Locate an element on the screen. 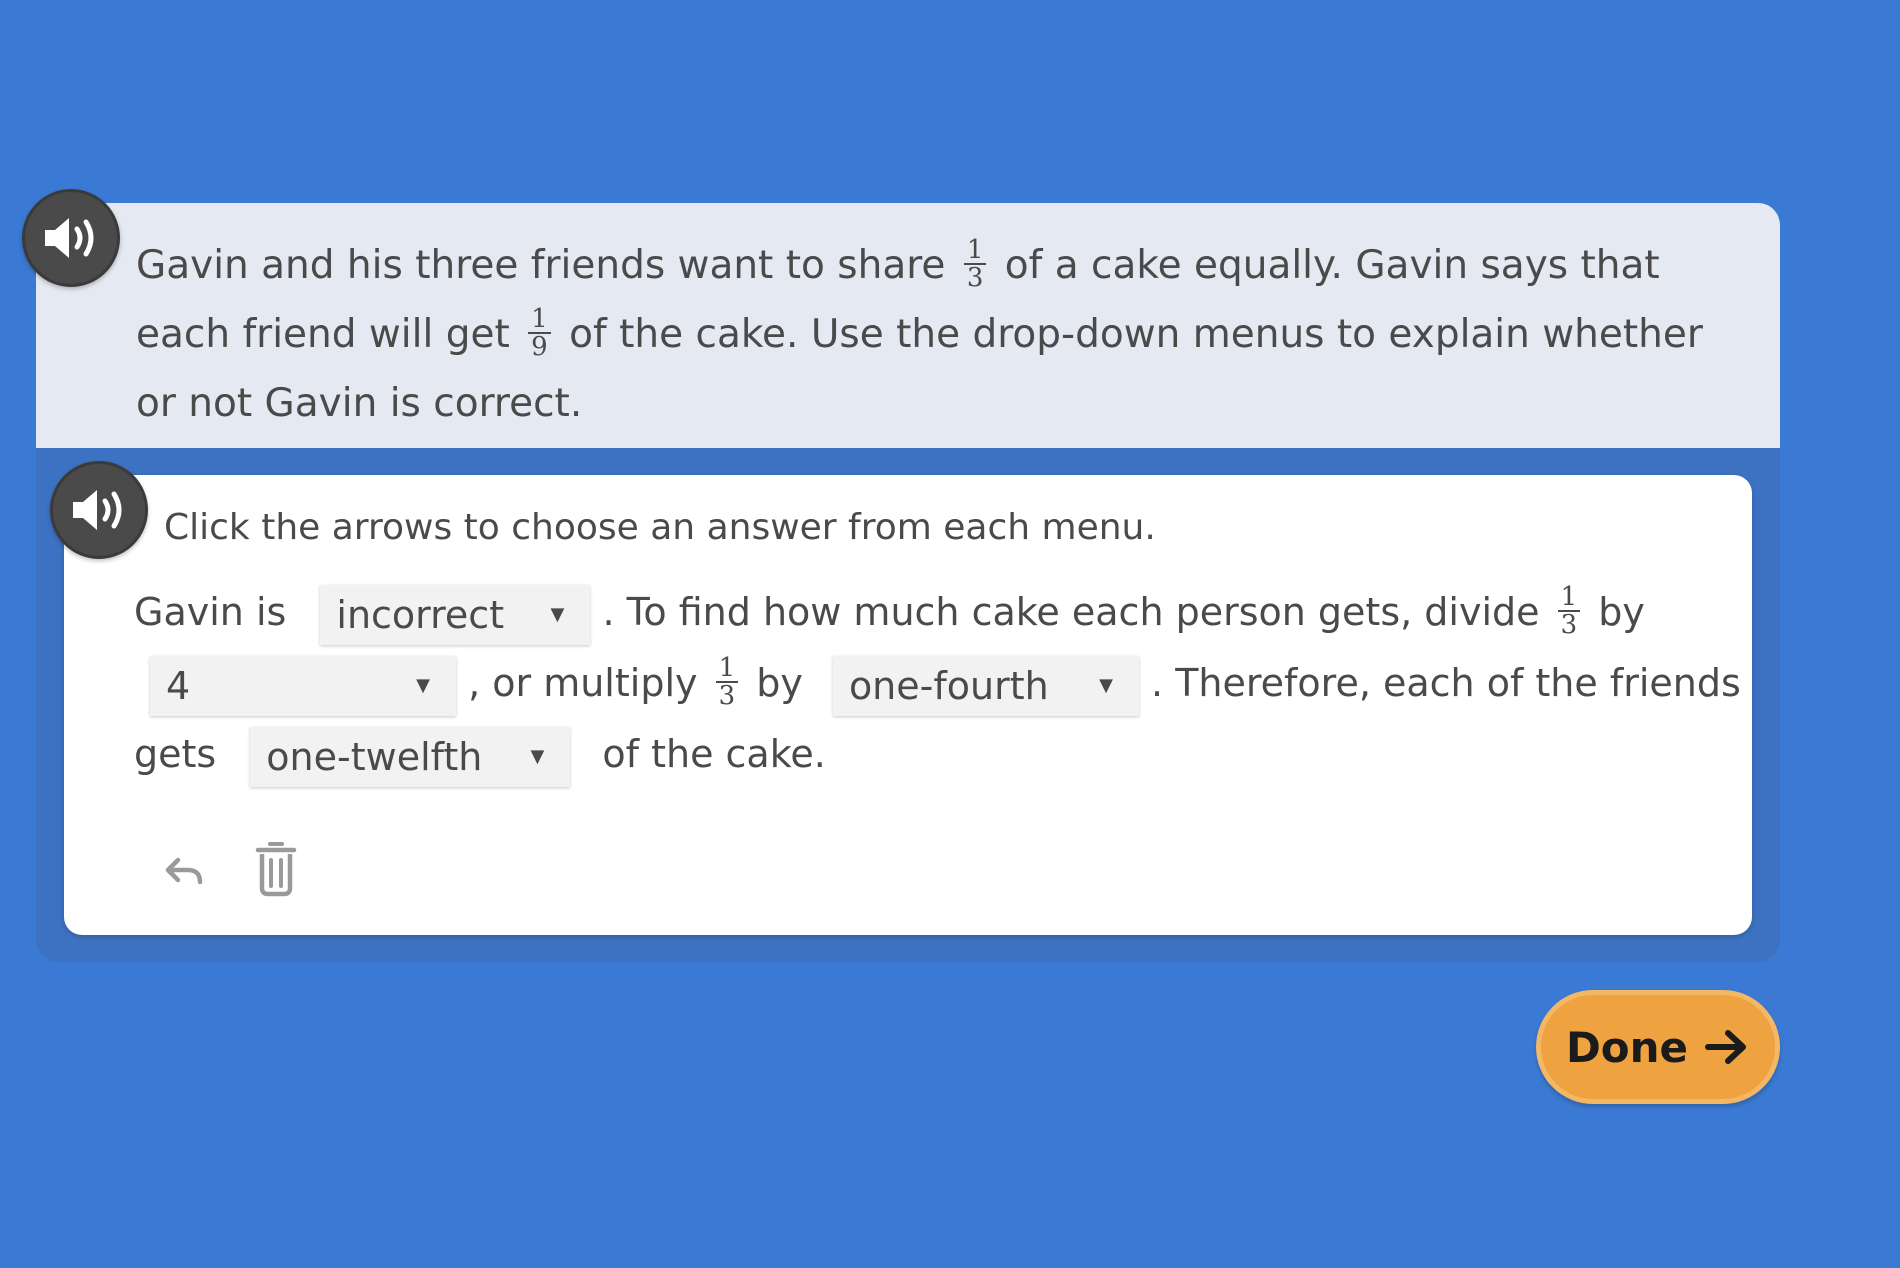  answer-text: Gavin is is located at coordinates (210, 612).